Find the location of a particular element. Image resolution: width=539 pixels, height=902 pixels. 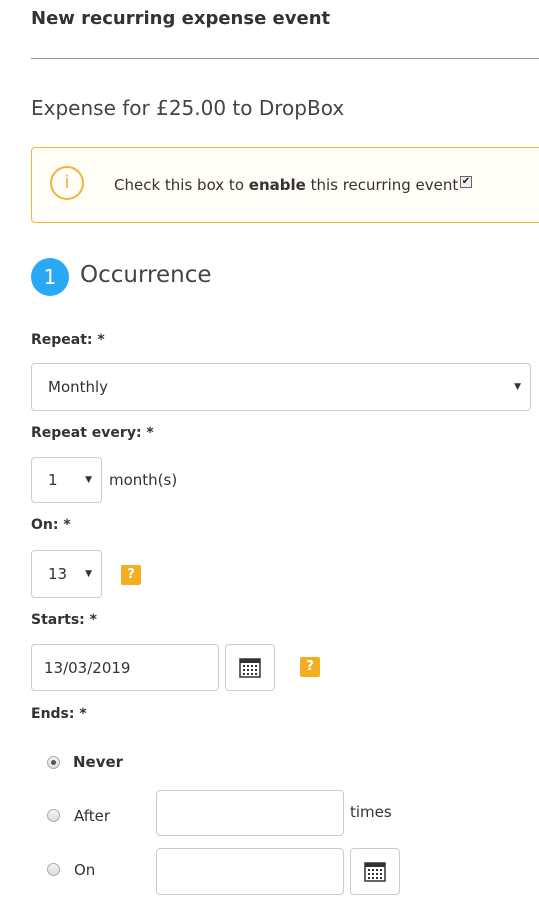

ends-after-unit: times is located at coordinates (371, 812).